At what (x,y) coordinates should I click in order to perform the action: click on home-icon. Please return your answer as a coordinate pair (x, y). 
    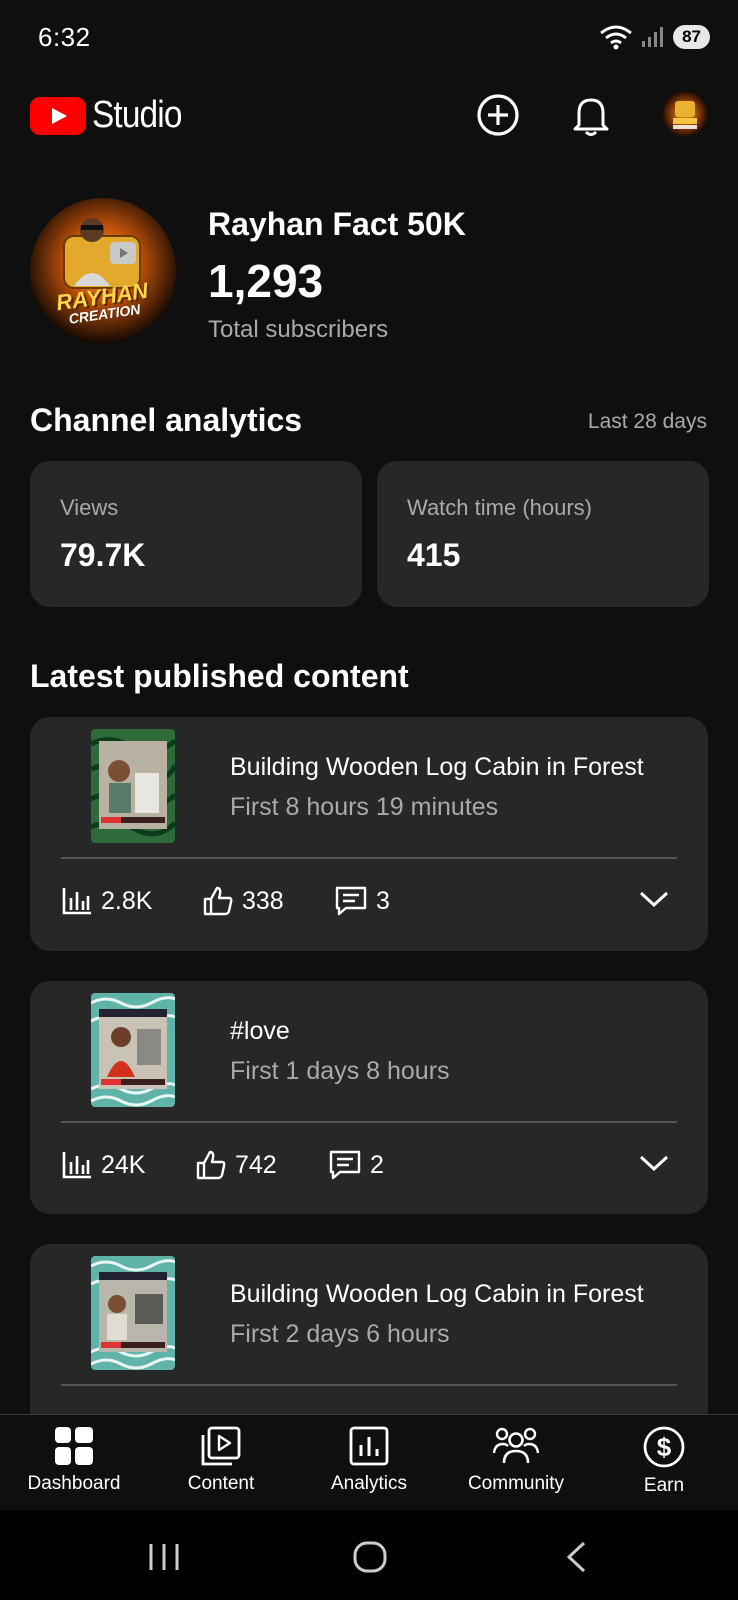
    Looking at the image, I should click on (370, 1557).